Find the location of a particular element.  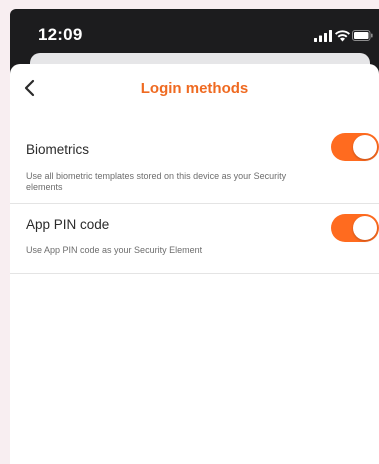

biometrics-toggle is located at coordinates (355, 147).